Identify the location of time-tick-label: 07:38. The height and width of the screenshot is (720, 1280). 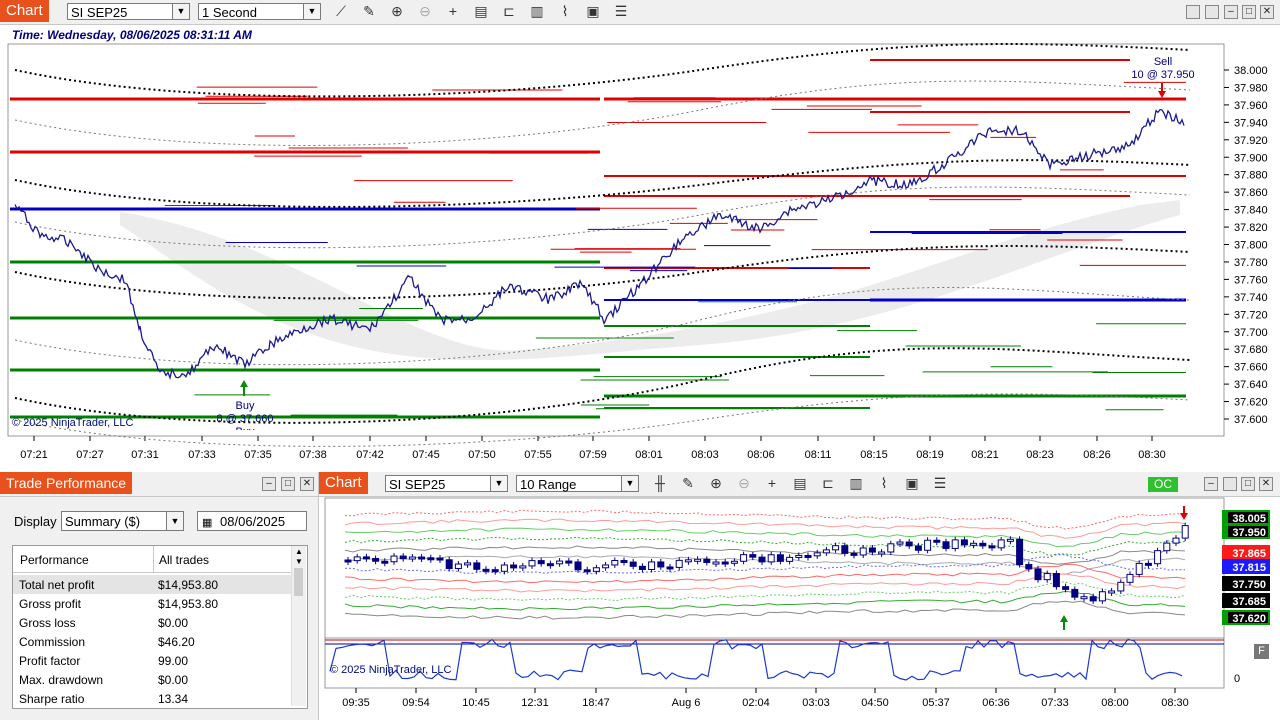
(313, 455).